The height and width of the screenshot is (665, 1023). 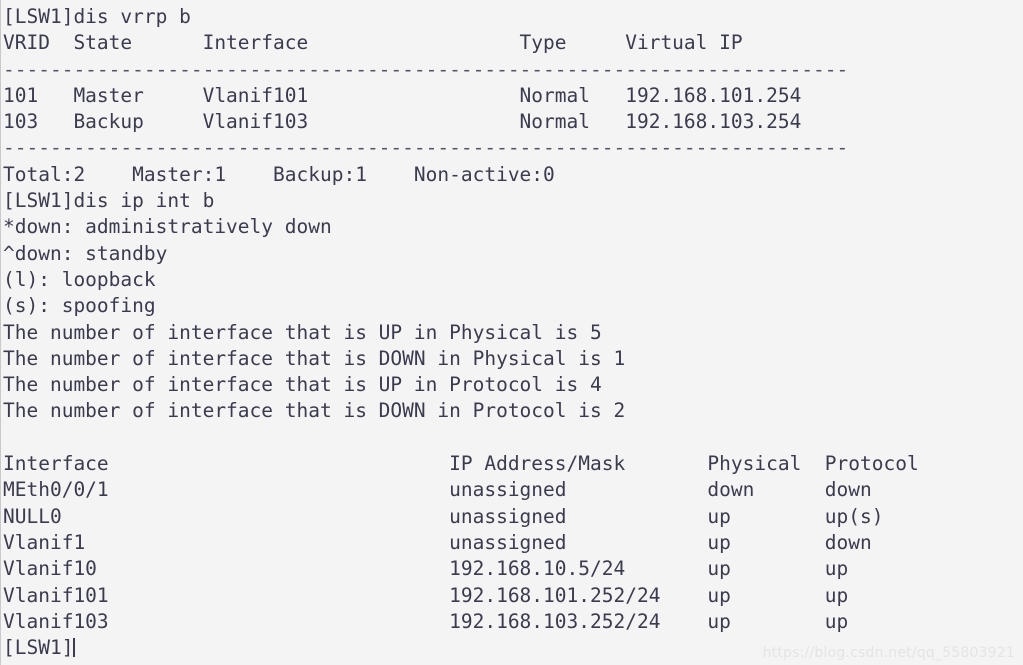 What do you see at coordinates (79, 306) in the screenshot?
I see `legend-spoofing: (s): spoofing` at bounding box center [79, 306].